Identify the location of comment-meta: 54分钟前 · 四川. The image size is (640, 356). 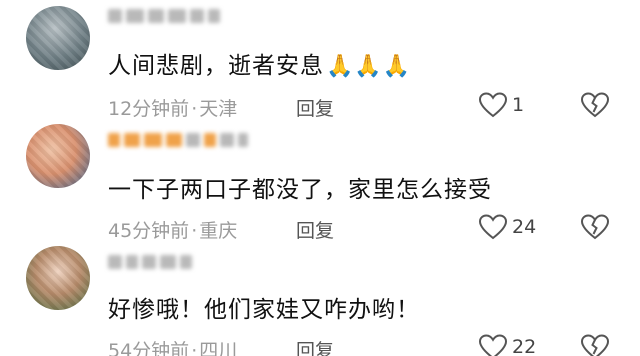
(172, 346).